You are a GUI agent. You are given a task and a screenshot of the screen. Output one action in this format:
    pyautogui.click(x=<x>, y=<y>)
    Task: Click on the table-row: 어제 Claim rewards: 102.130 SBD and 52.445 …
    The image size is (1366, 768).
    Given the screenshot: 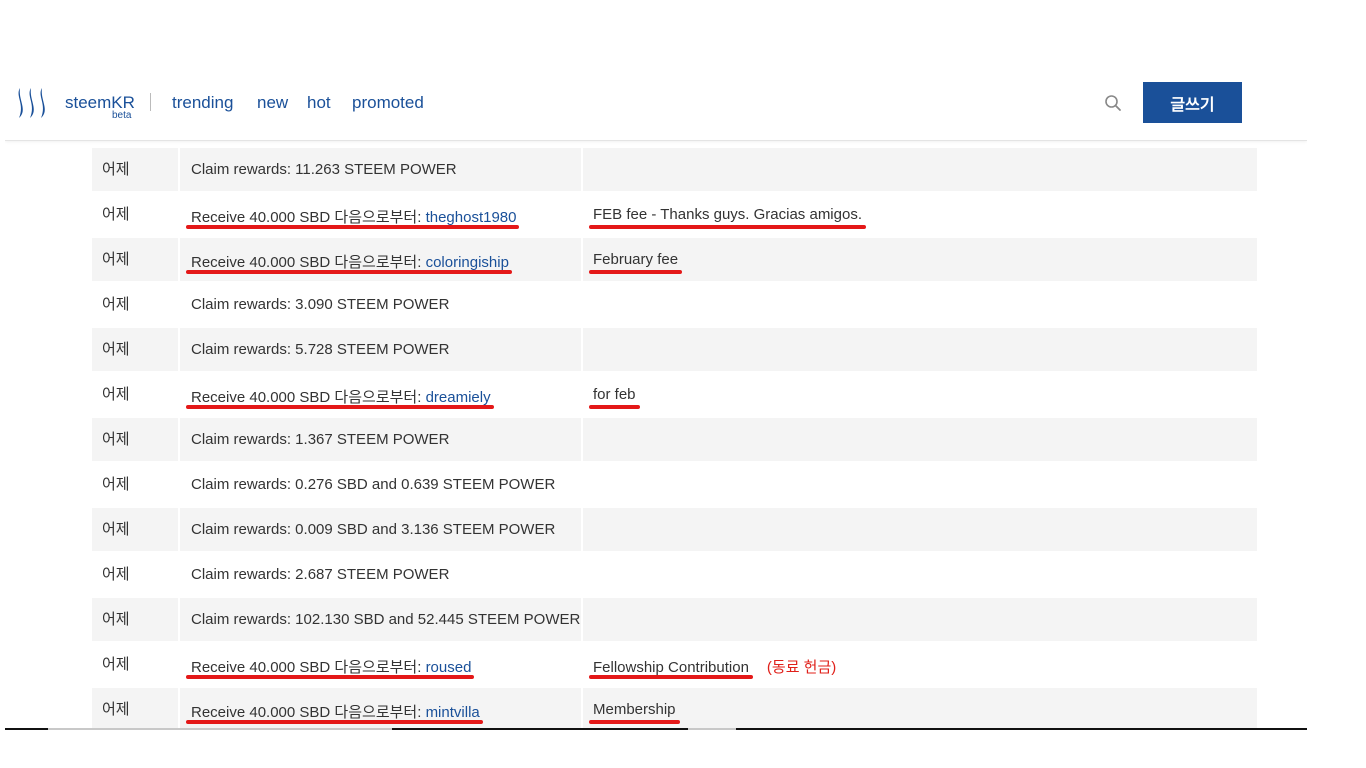 What is the action you would take?
    pyautogui.click(x=674, y=619)
    